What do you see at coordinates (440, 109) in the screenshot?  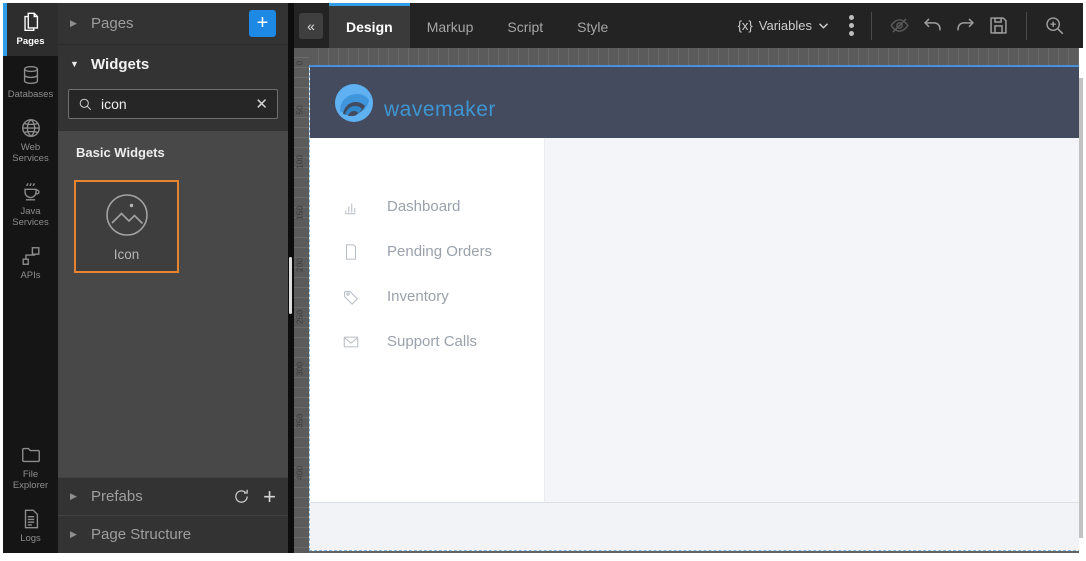 I see `brand-text: wavemaker` at bounding box center [440, 109].